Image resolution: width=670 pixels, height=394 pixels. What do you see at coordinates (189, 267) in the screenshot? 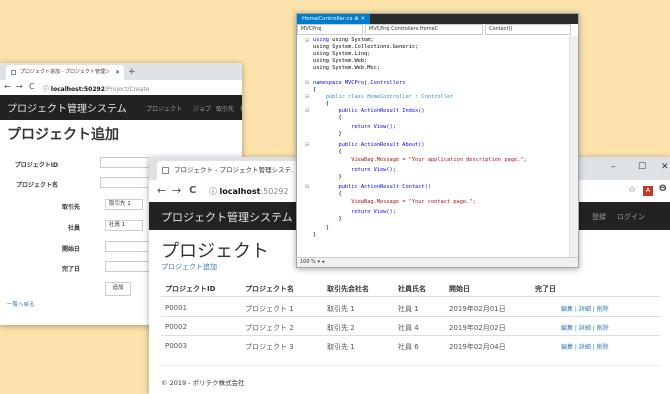
I see `create-project-link: プロジェクト追加` at bounding box center [189, 267].